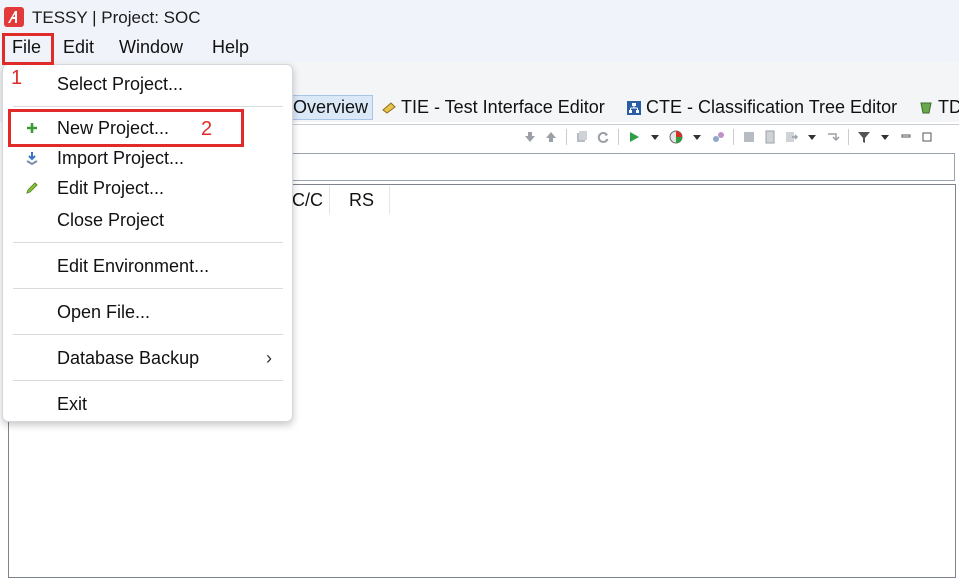  I want to click on tab-overview-label: Overview, so click(331, 107).